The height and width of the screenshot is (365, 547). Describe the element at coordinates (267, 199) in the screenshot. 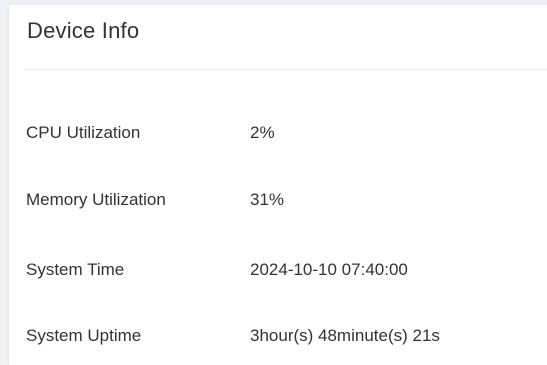

I see `memory-utilization-value: 31%` at that location.